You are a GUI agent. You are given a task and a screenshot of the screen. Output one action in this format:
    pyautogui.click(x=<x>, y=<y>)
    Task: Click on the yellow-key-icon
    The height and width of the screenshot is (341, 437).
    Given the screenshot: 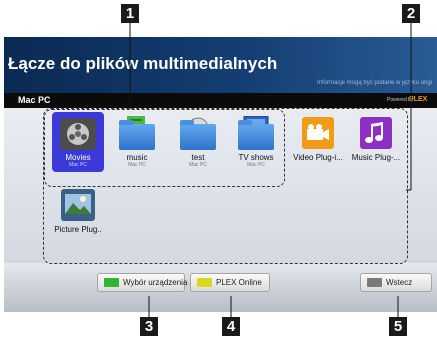 What is the action you would take?
    pyautogui.click(x=204, y=282)
    